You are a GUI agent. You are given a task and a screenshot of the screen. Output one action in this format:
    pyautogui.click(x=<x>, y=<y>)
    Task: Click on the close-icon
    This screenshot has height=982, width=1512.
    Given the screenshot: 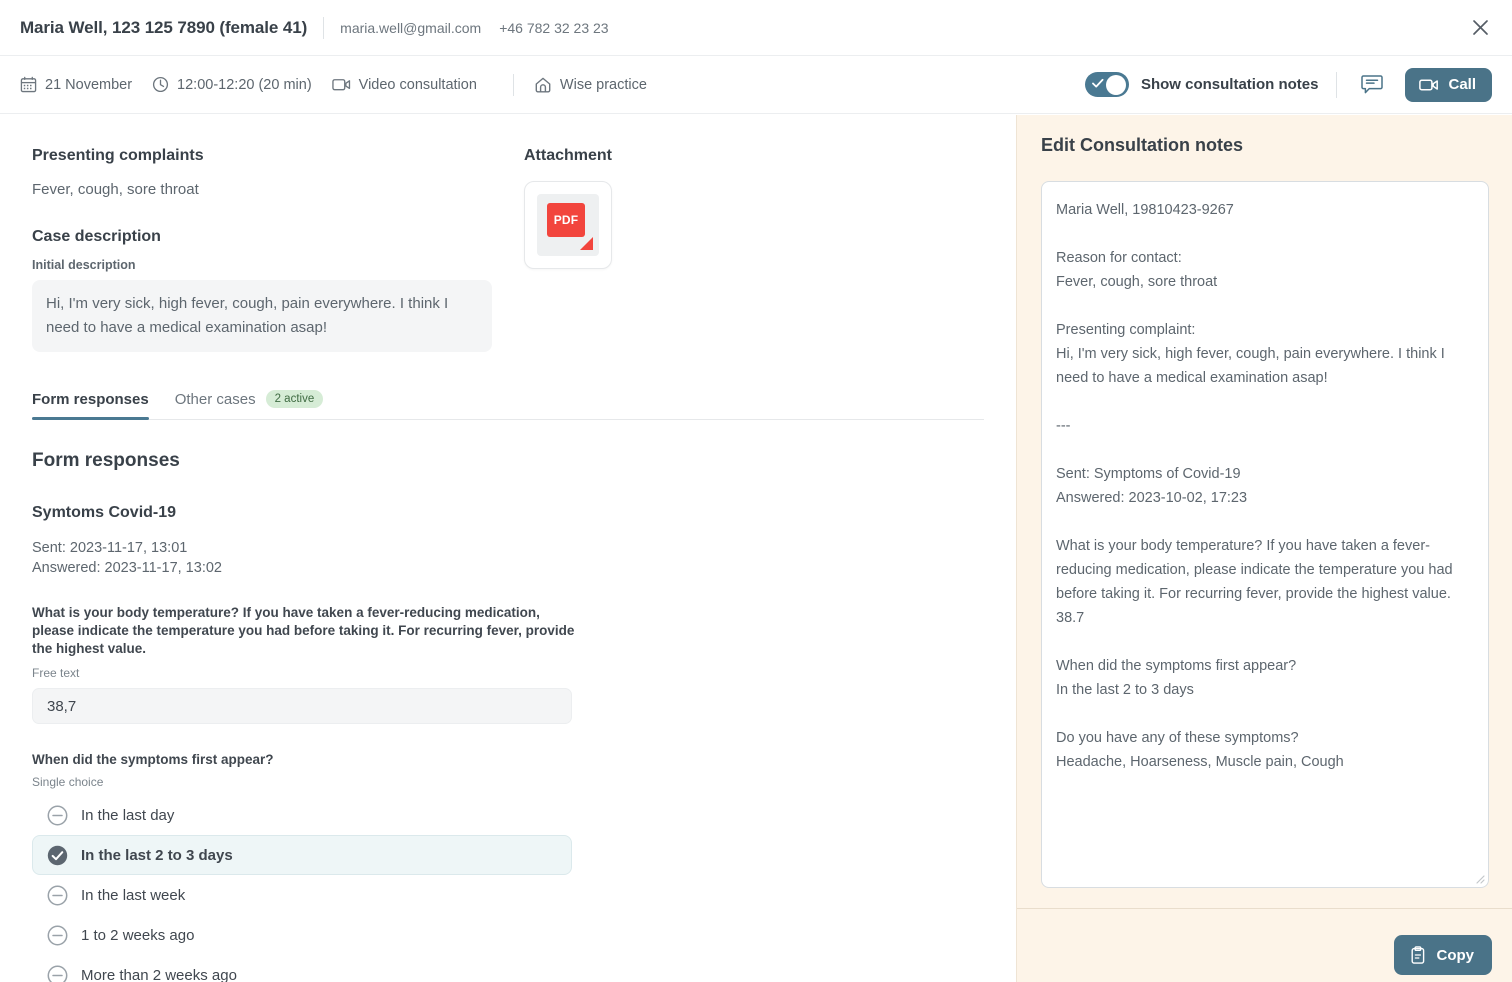 What is the action you would take?
    pyautogui.click(x=1480, y=27)
    